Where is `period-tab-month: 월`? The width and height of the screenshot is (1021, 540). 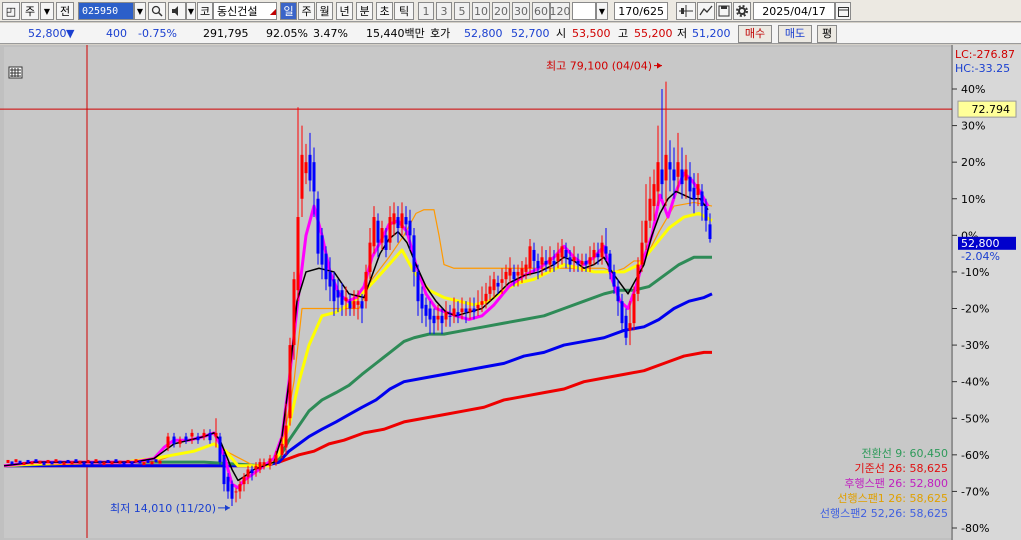 period-tab-month: 월 is located at coordinates (324, 11).